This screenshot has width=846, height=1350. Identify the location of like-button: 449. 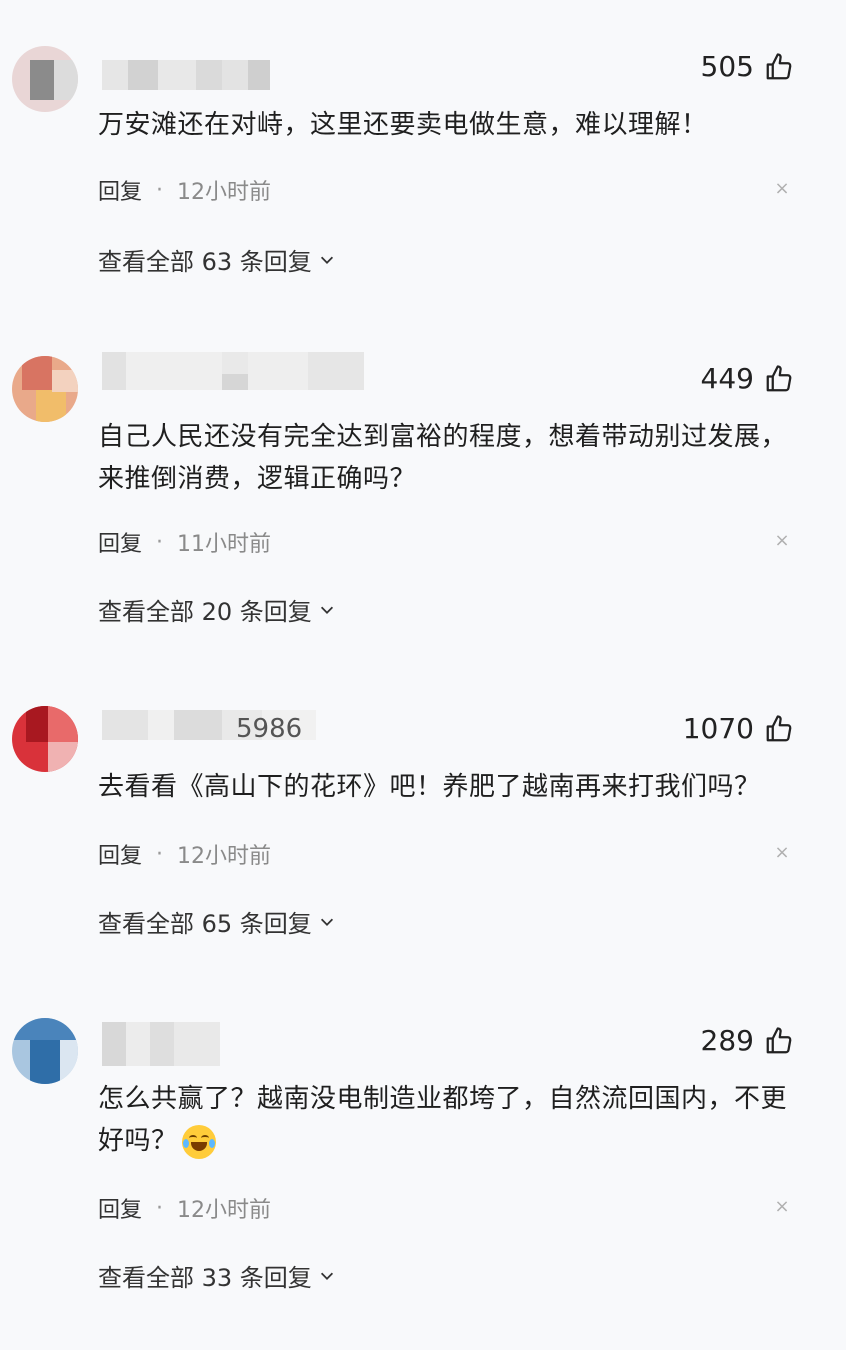
(747, 378).